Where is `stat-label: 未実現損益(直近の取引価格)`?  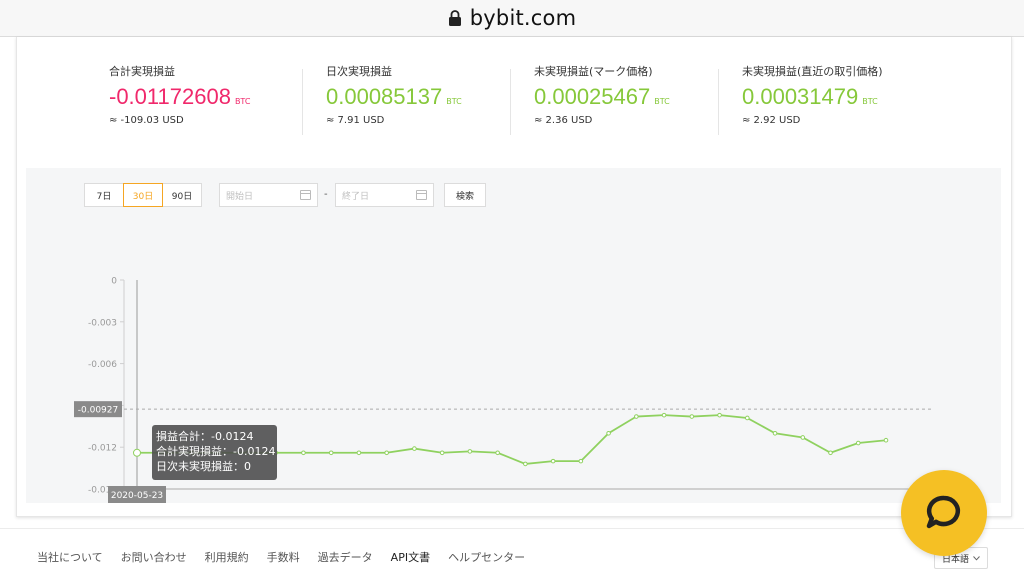
stat-label: 未実現損益(直近の取引価格) is located at coordinates (812, 71).